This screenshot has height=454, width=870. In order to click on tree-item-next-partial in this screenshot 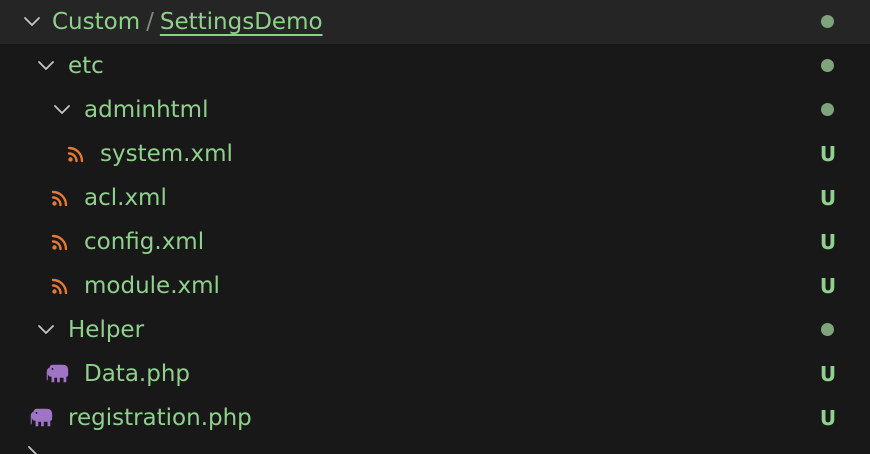, I will do `click(435, 447)`.